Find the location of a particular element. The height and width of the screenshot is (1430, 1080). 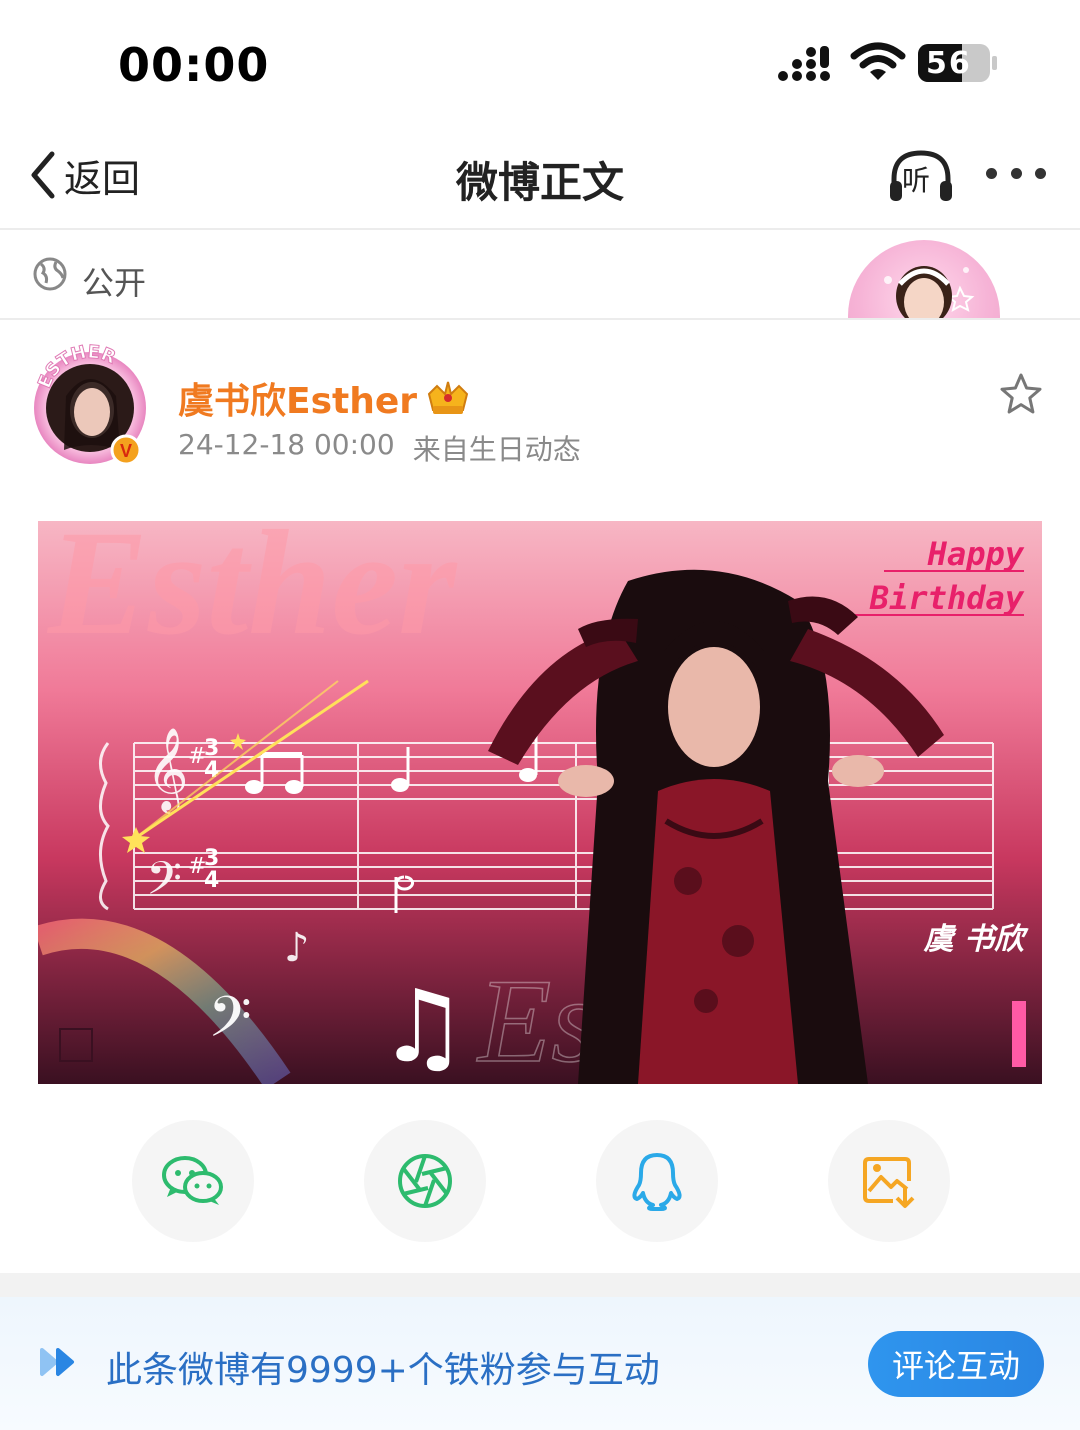

share-qq-button is located at coordinates (657, 1181).